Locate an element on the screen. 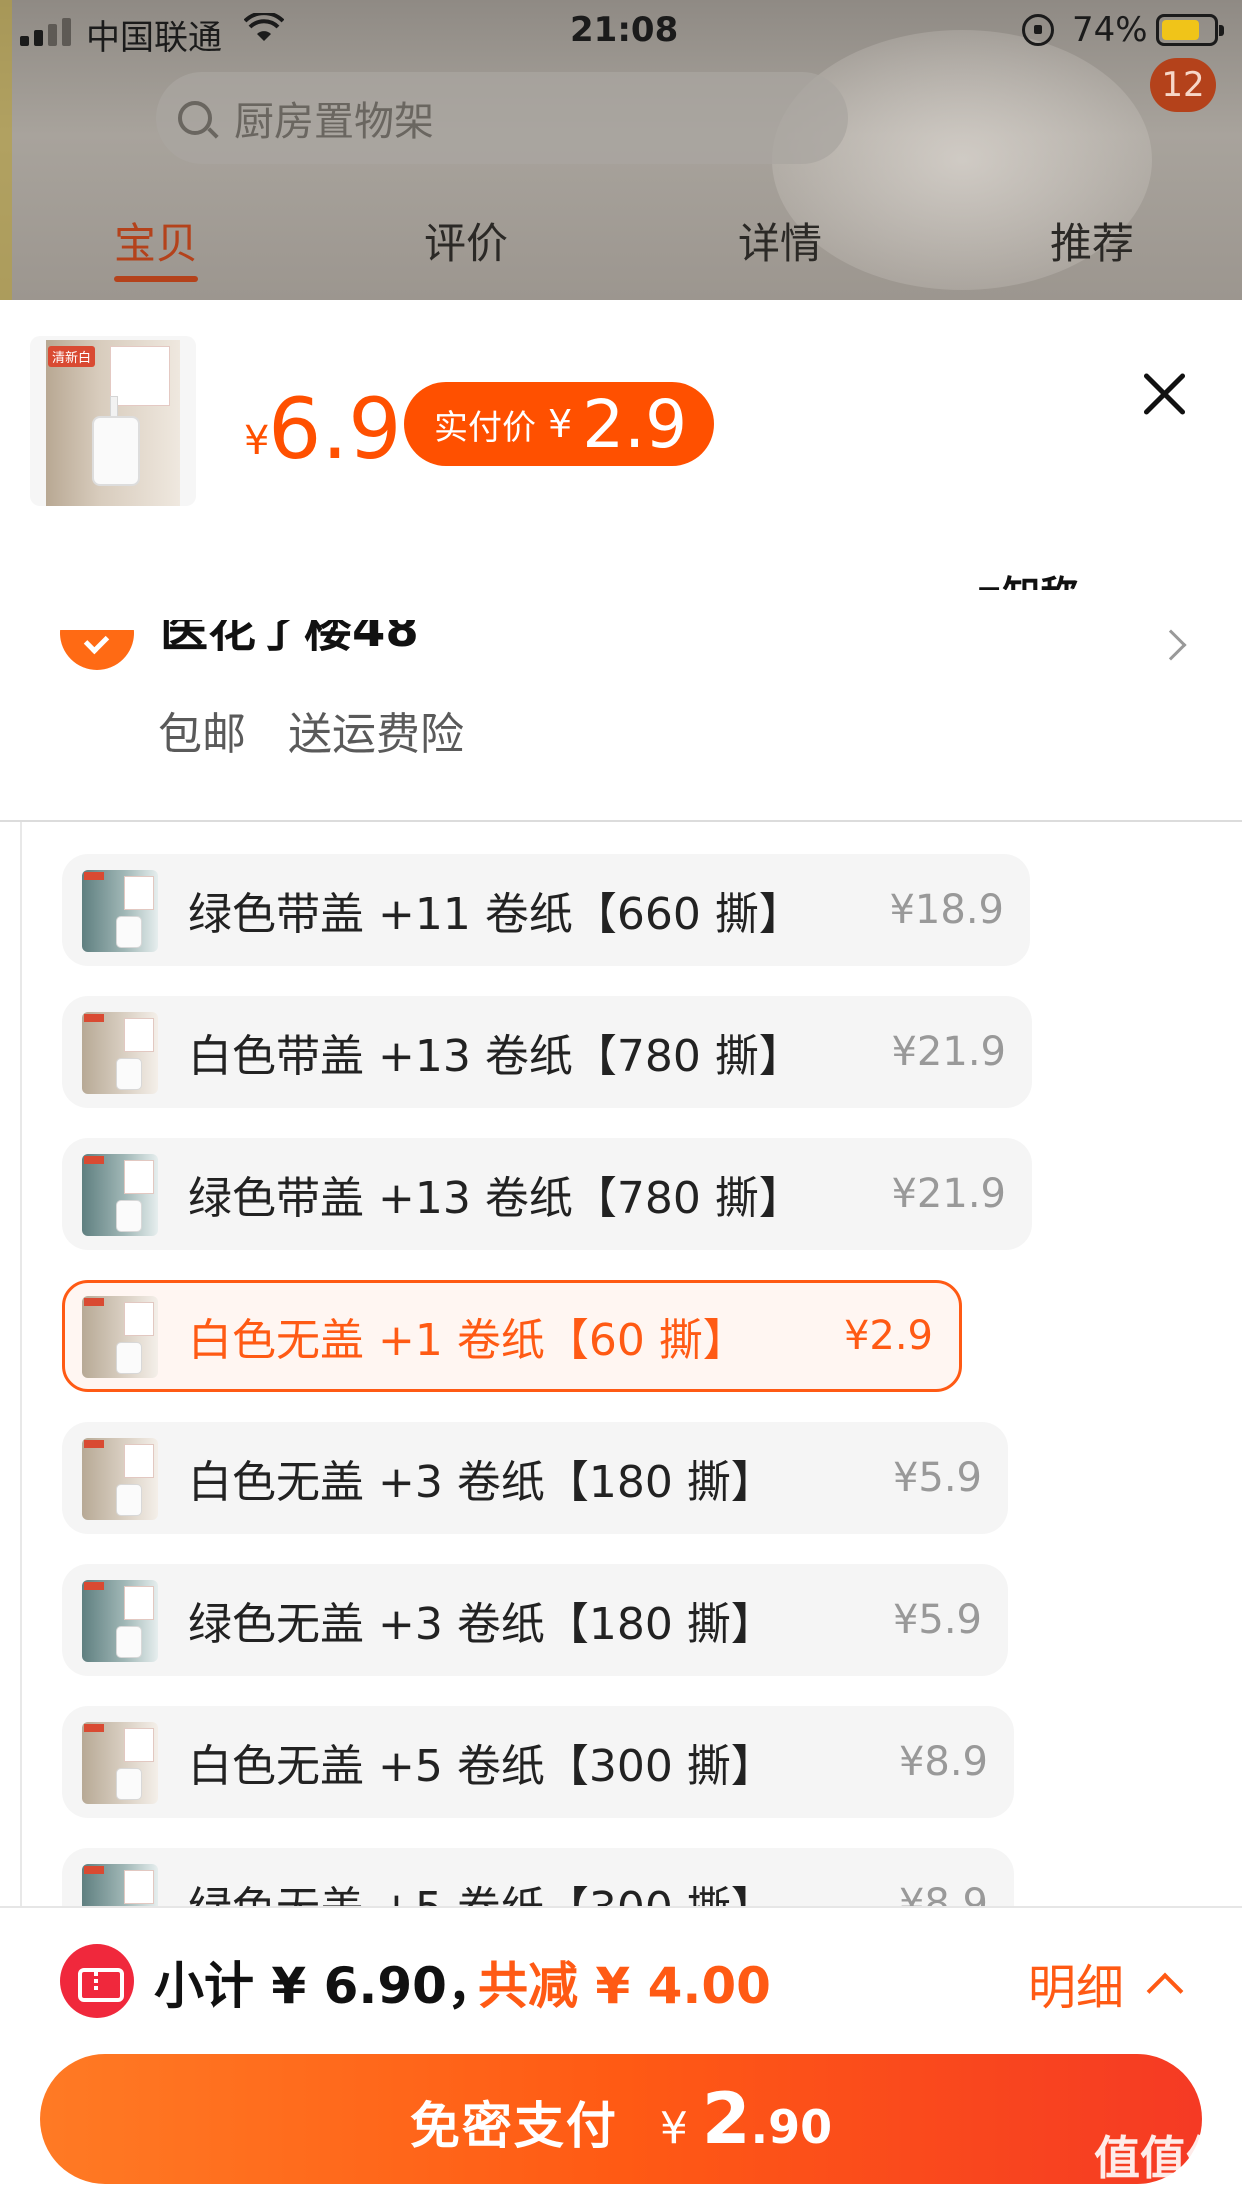  real-price-currency: ¥ is located at coordinates (560, 424).